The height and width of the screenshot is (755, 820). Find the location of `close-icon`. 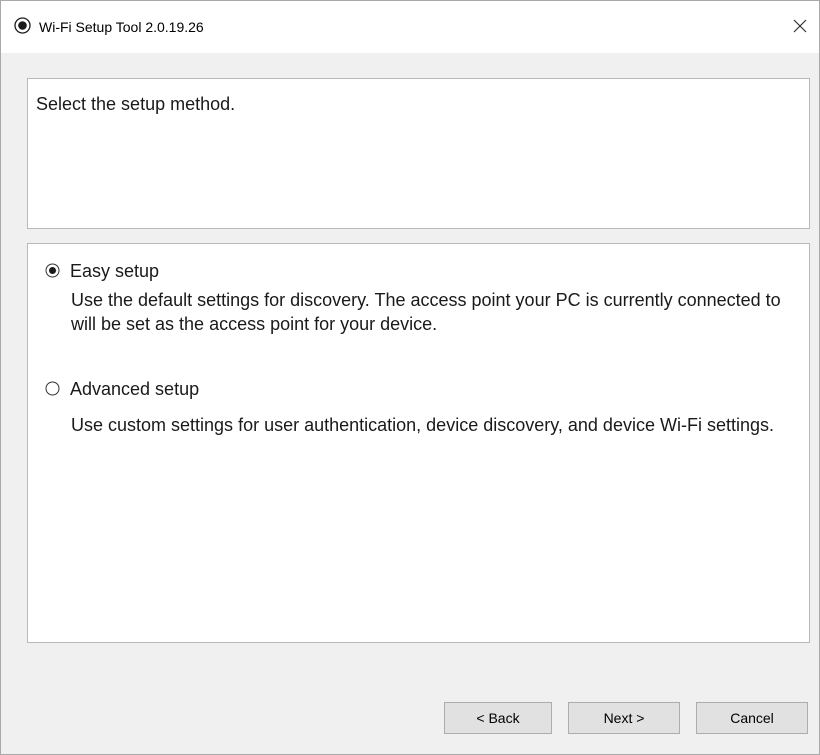

close-icon is located at coordinates (800, 26).